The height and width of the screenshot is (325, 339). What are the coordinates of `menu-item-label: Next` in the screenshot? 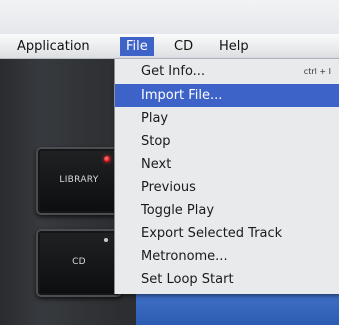 It's located at (156, 164).